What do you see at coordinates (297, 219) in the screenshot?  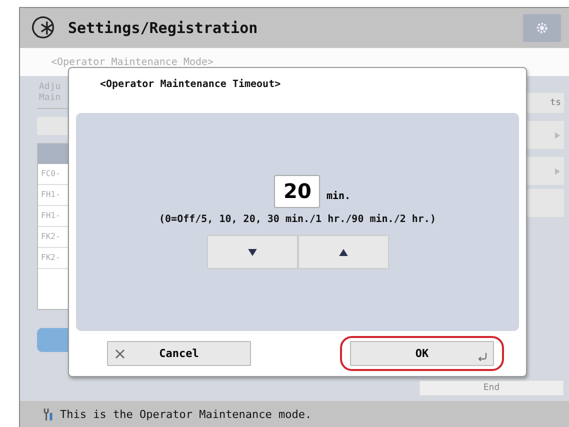 I see `range-hint: (0=Off/5, 10, 20, 30 min./1 hr./90 min./2 hr.)` at bounding box center [297, 219].